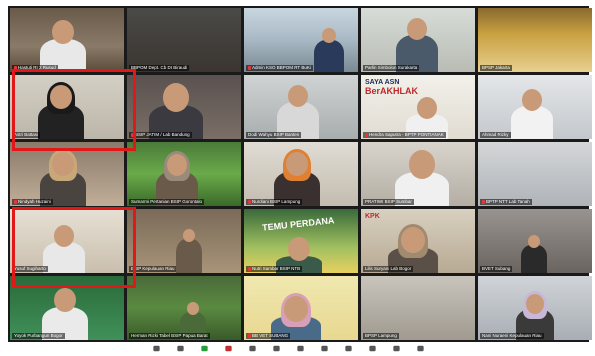  I want to click on participant-name-text: Sumarmi Pertanian BSIP Gorontalo, so click(166, 201).